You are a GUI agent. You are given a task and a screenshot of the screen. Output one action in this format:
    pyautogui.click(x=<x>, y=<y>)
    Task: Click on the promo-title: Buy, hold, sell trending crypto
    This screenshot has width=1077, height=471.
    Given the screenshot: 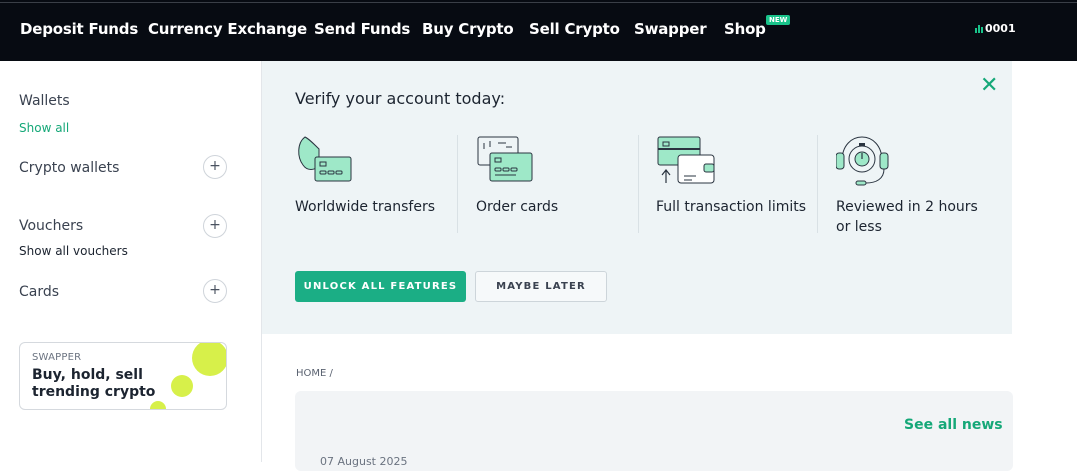 What is the action you would take?
    pyautogui.click(x=94, y=383)
    